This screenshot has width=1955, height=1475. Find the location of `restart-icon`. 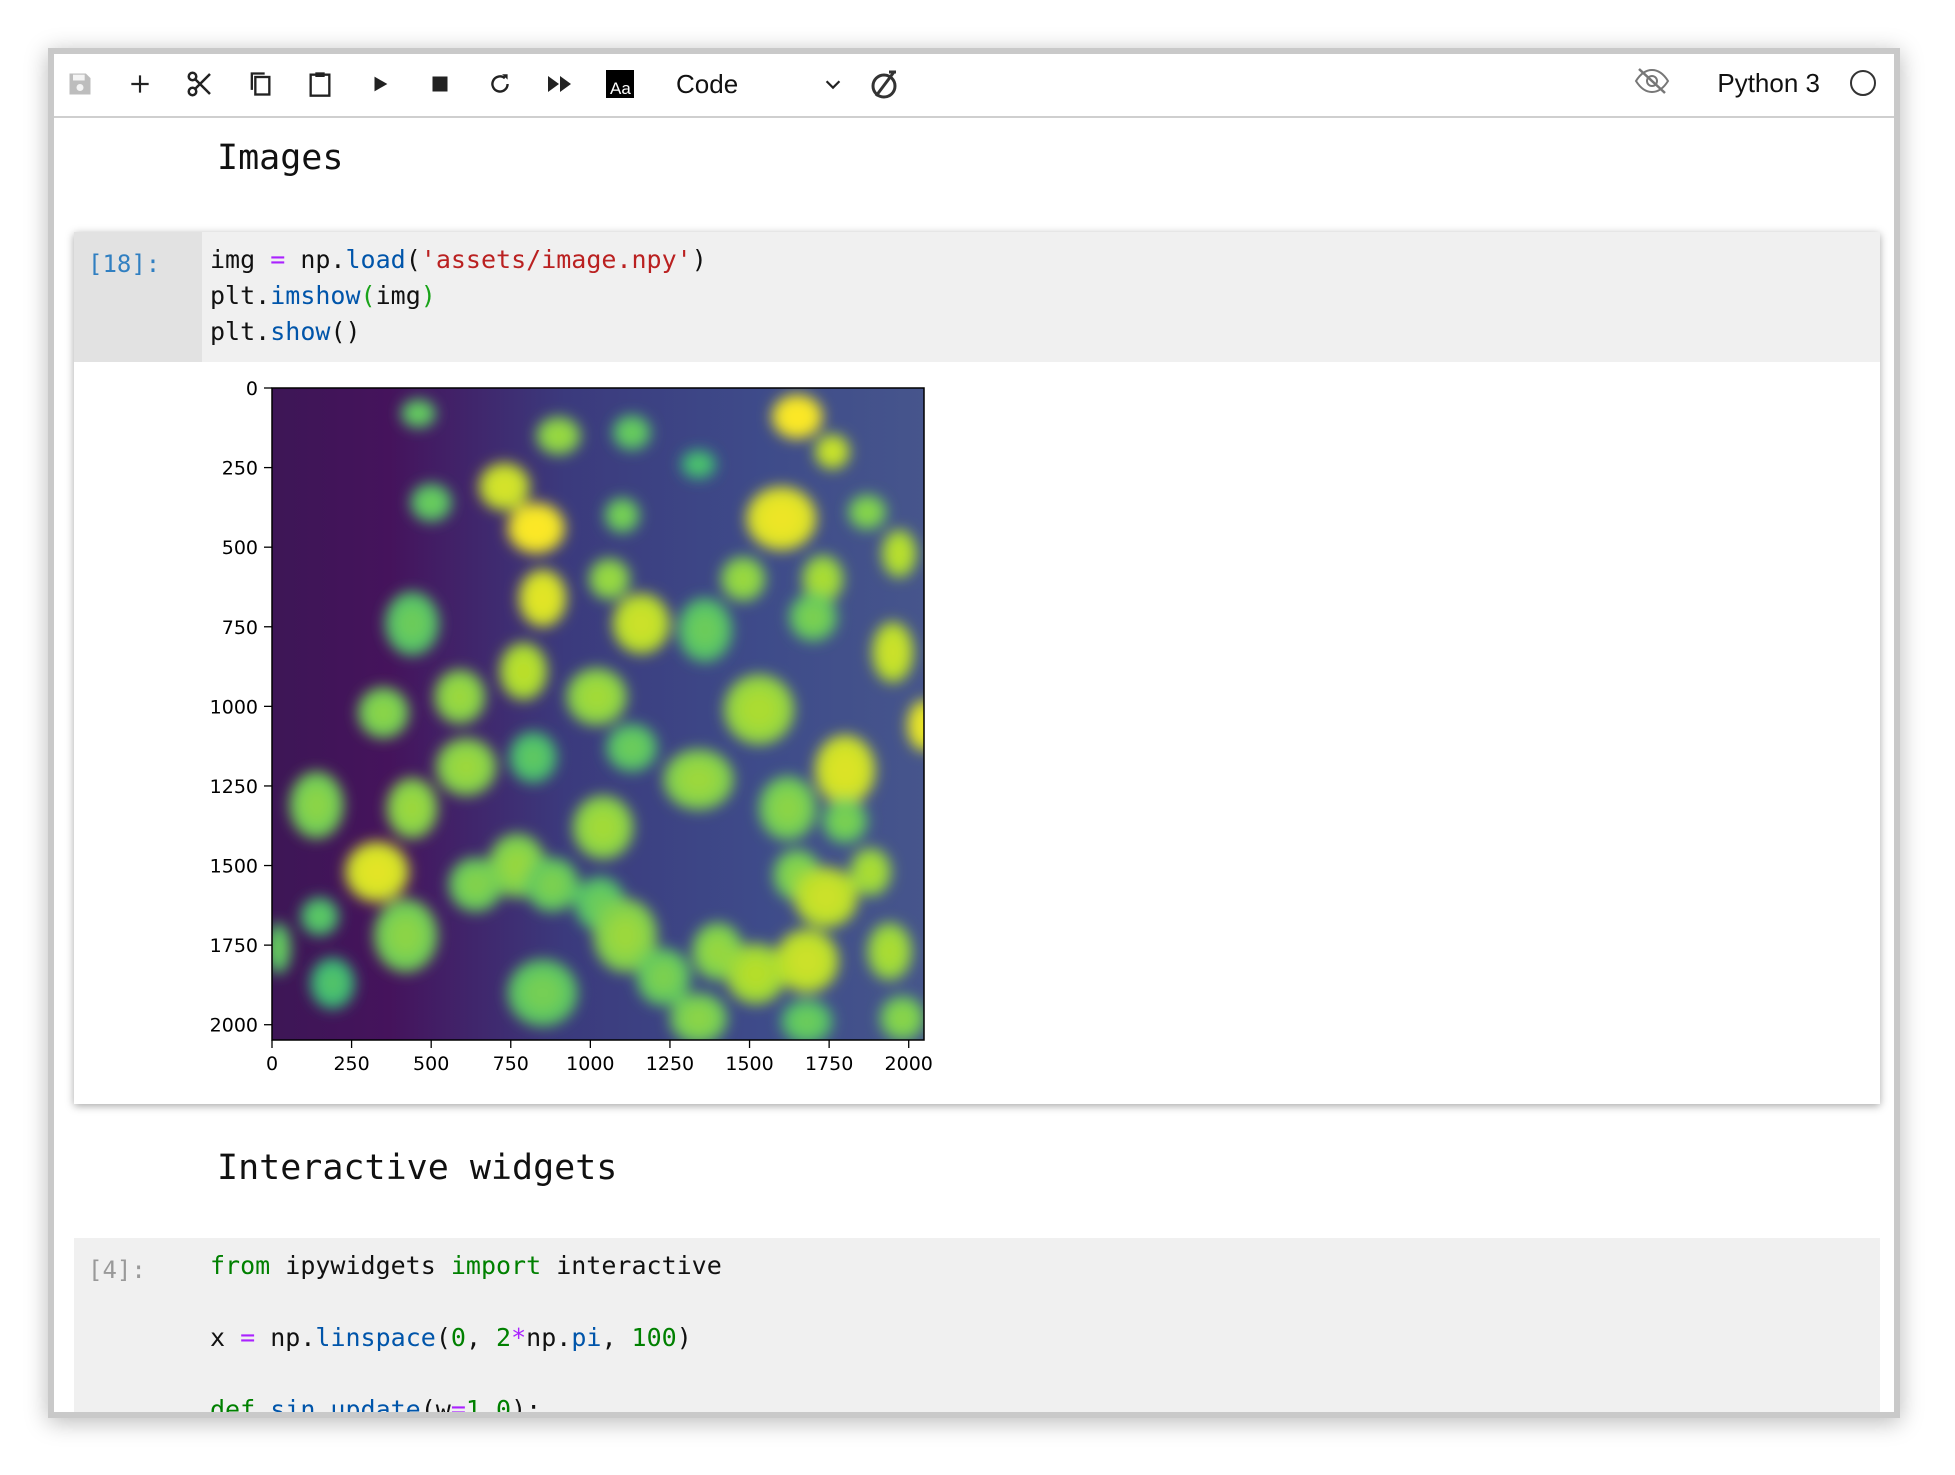

restart-icon is located at coordinates (500, 84).